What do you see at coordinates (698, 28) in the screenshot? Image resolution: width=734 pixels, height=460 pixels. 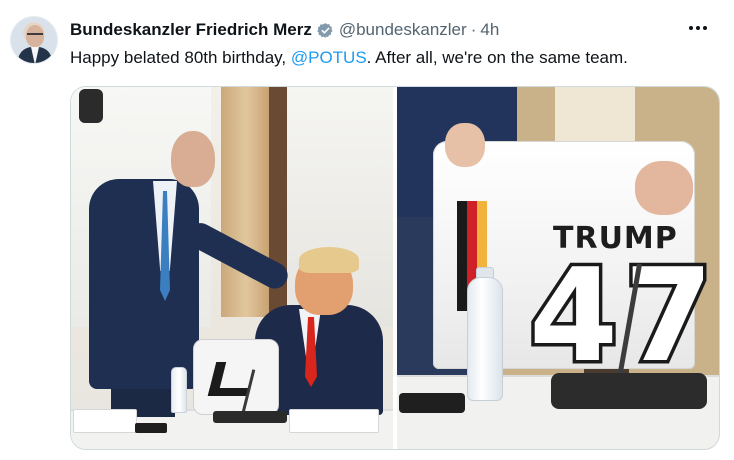 I see `more-options-icon` at bounding box center [698, 28].